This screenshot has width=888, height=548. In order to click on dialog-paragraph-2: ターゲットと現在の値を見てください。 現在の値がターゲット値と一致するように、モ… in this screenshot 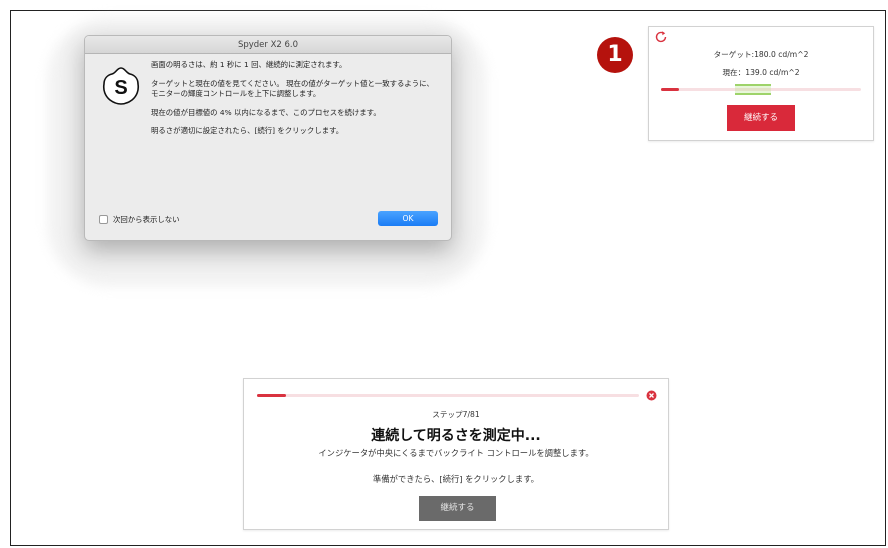, I will do `click(292, 88)`.